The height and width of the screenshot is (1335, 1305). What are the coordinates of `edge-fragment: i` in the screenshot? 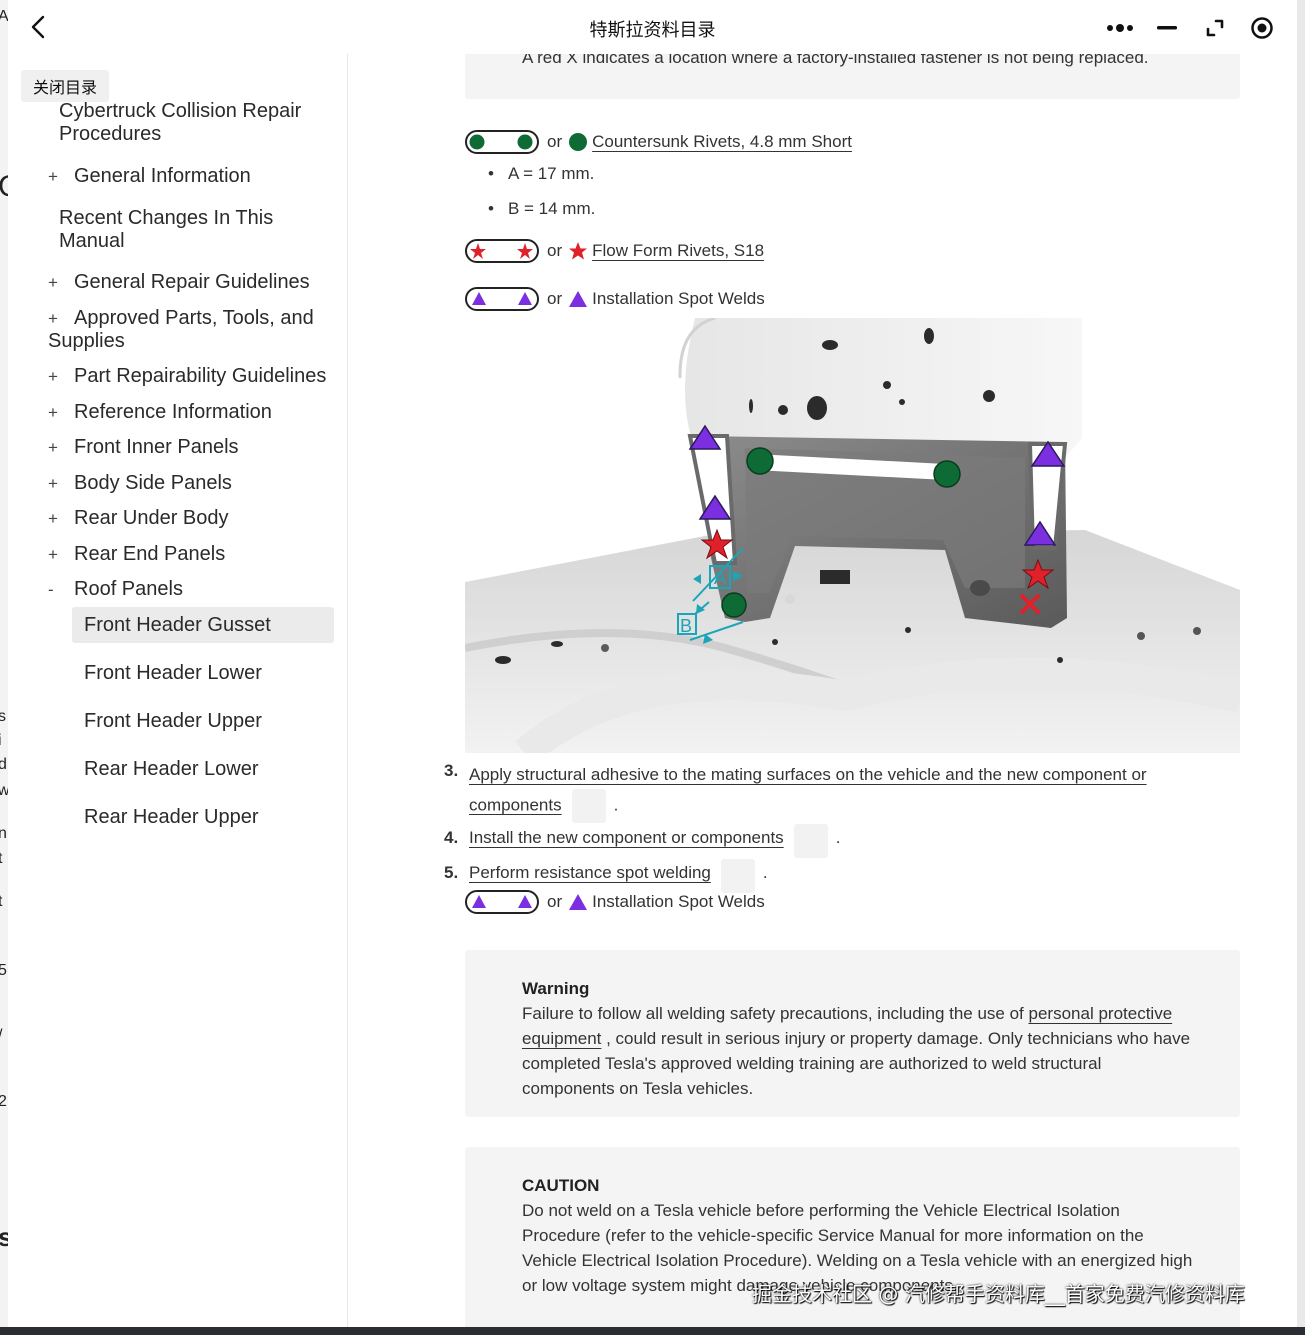 It's located at (1, 741).